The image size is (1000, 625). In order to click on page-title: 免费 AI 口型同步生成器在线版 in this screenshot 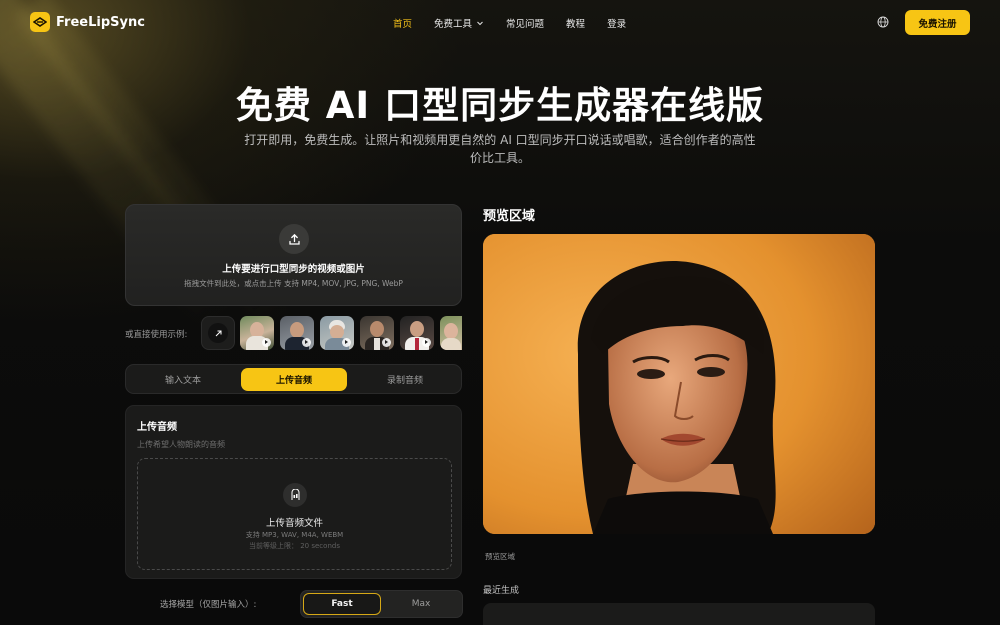, I will do `click(500, 105)`.